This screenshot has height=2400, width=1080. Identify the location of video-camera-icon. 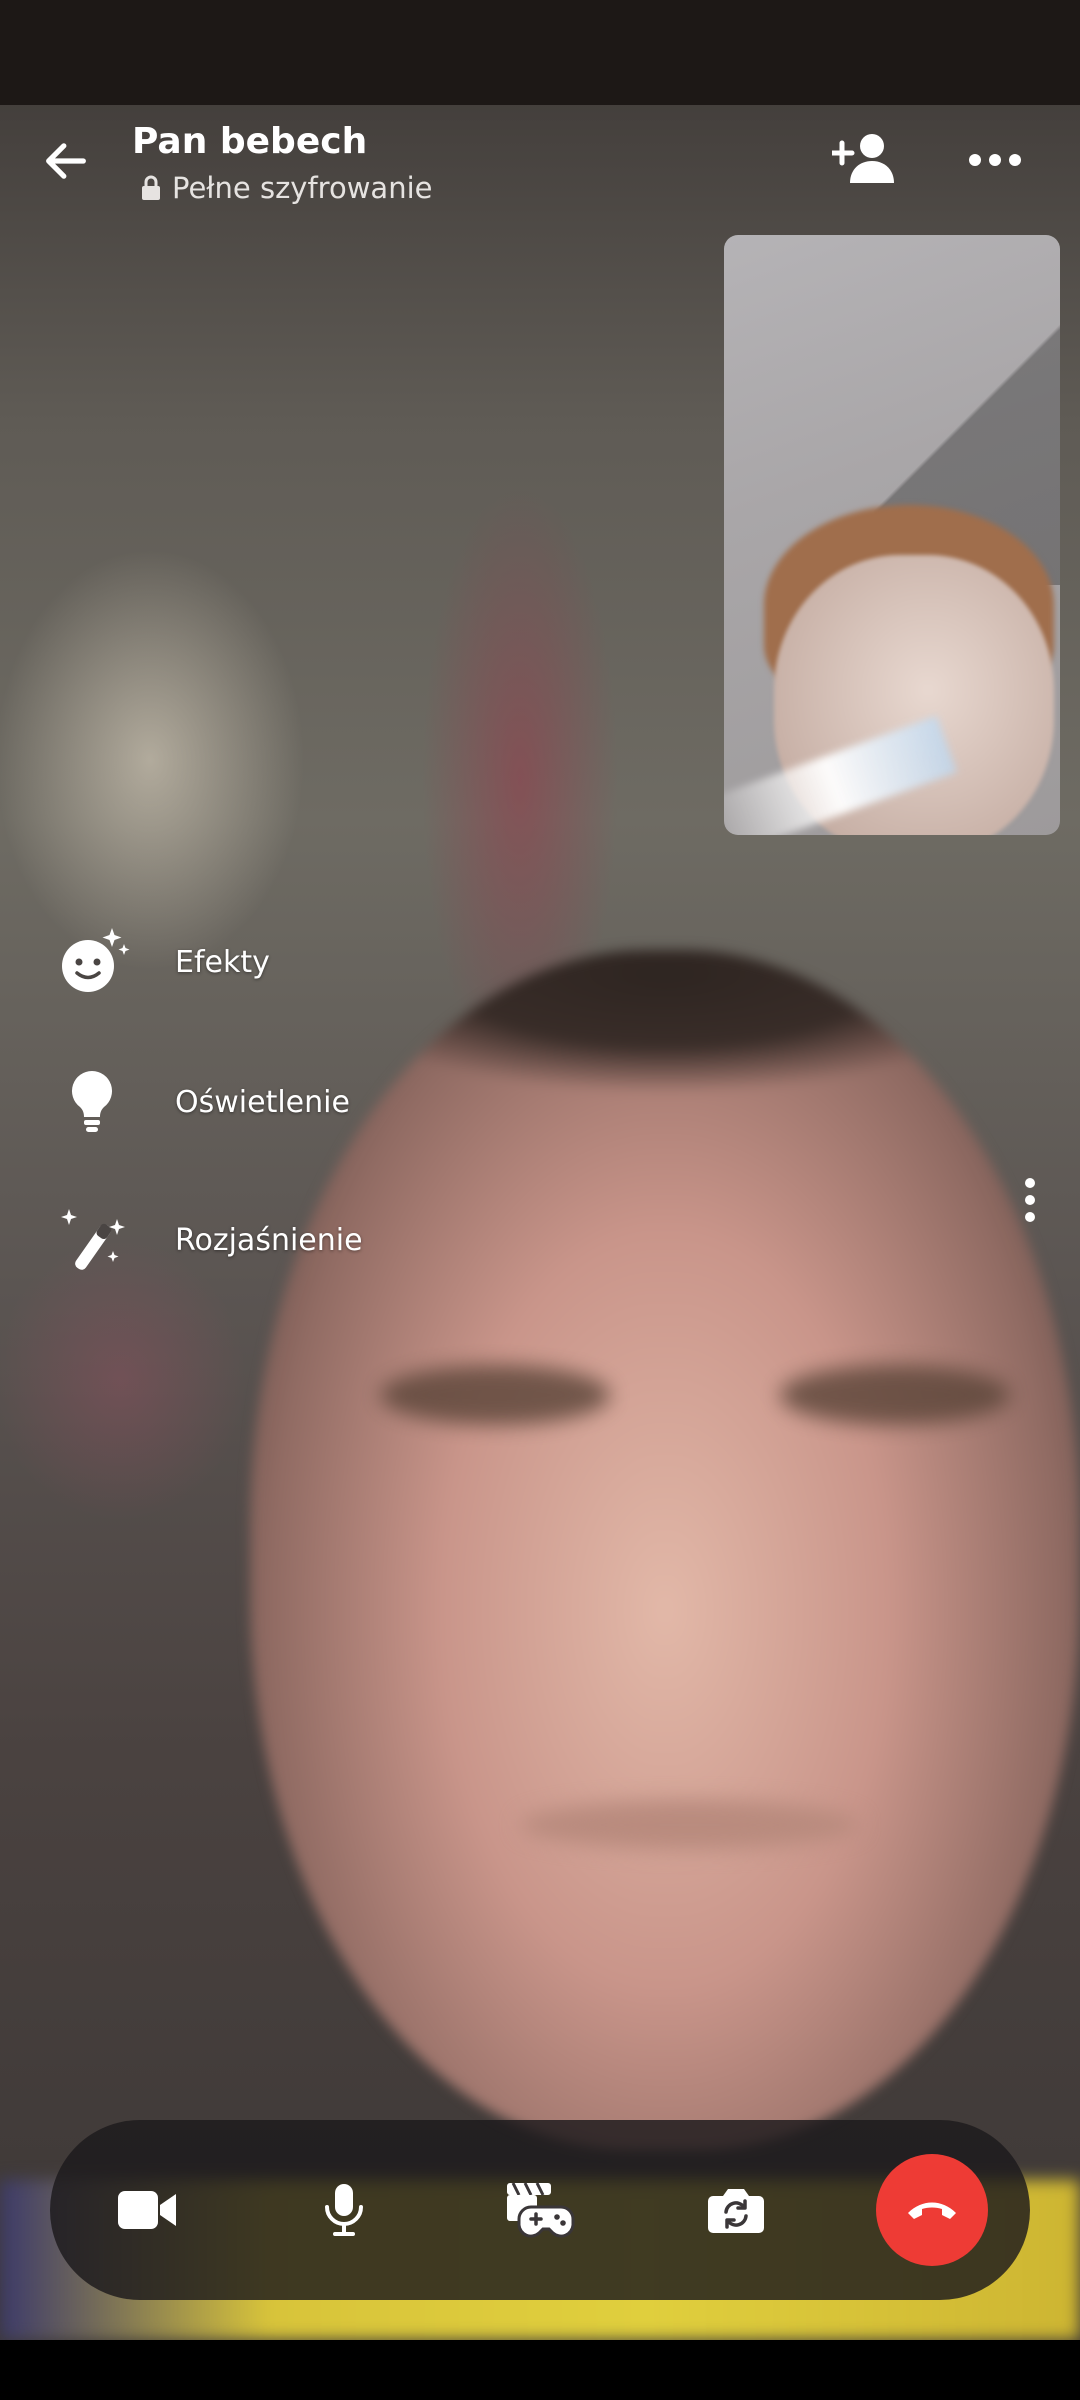
(147, 2210).